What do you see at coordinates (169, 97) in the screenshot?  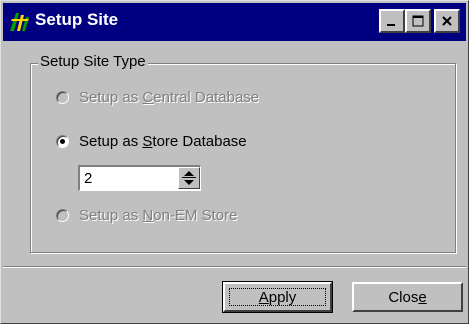 I see `radio-central-label: Setup as Central Database` at bounding box center [169, 97].